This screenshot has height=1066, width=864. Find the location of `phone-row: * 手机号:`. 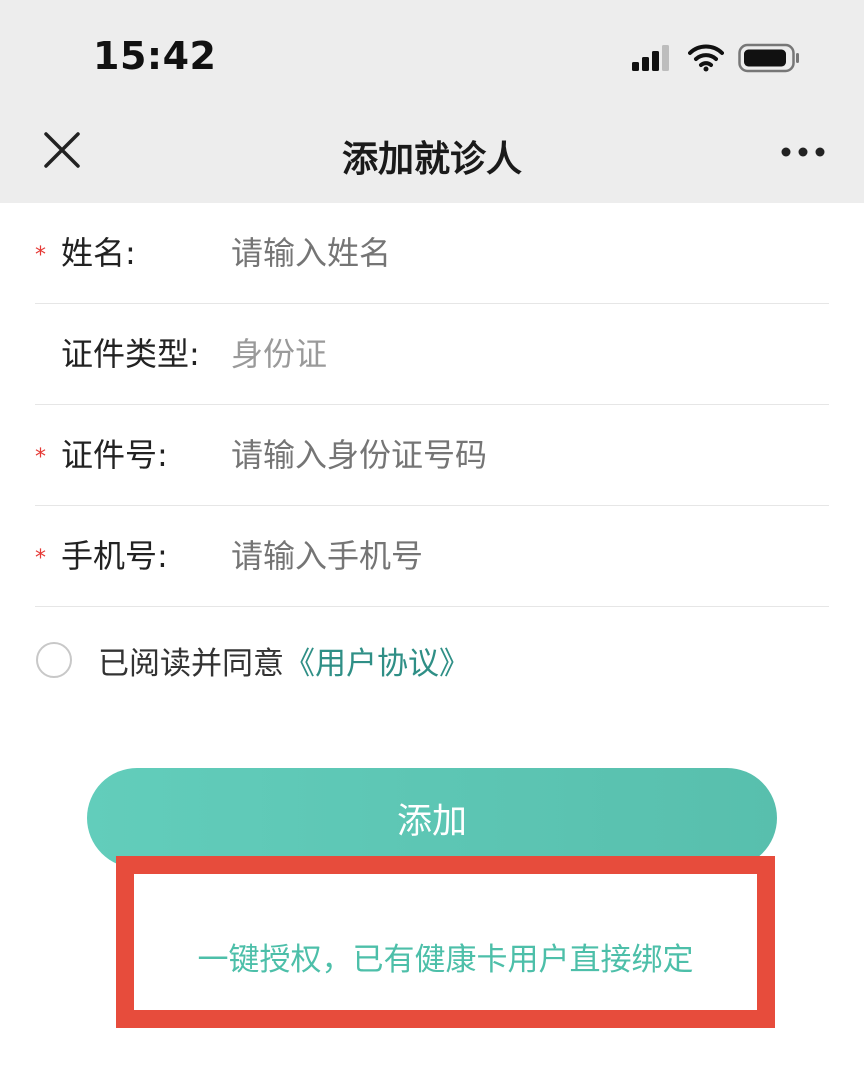

phone-row: * 手机号: is located at coordinates (432, 556).